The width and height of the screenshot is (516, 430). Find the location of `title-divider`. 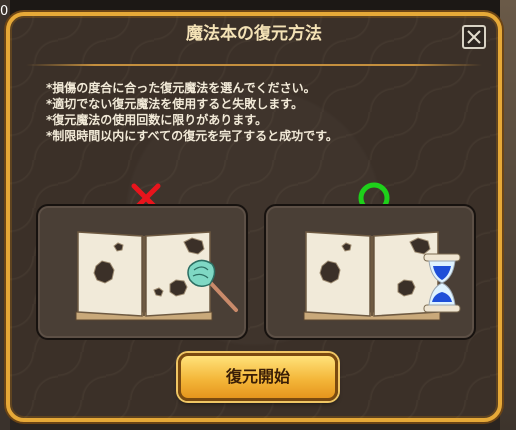

title-divider is located at coordinates (254, 65).